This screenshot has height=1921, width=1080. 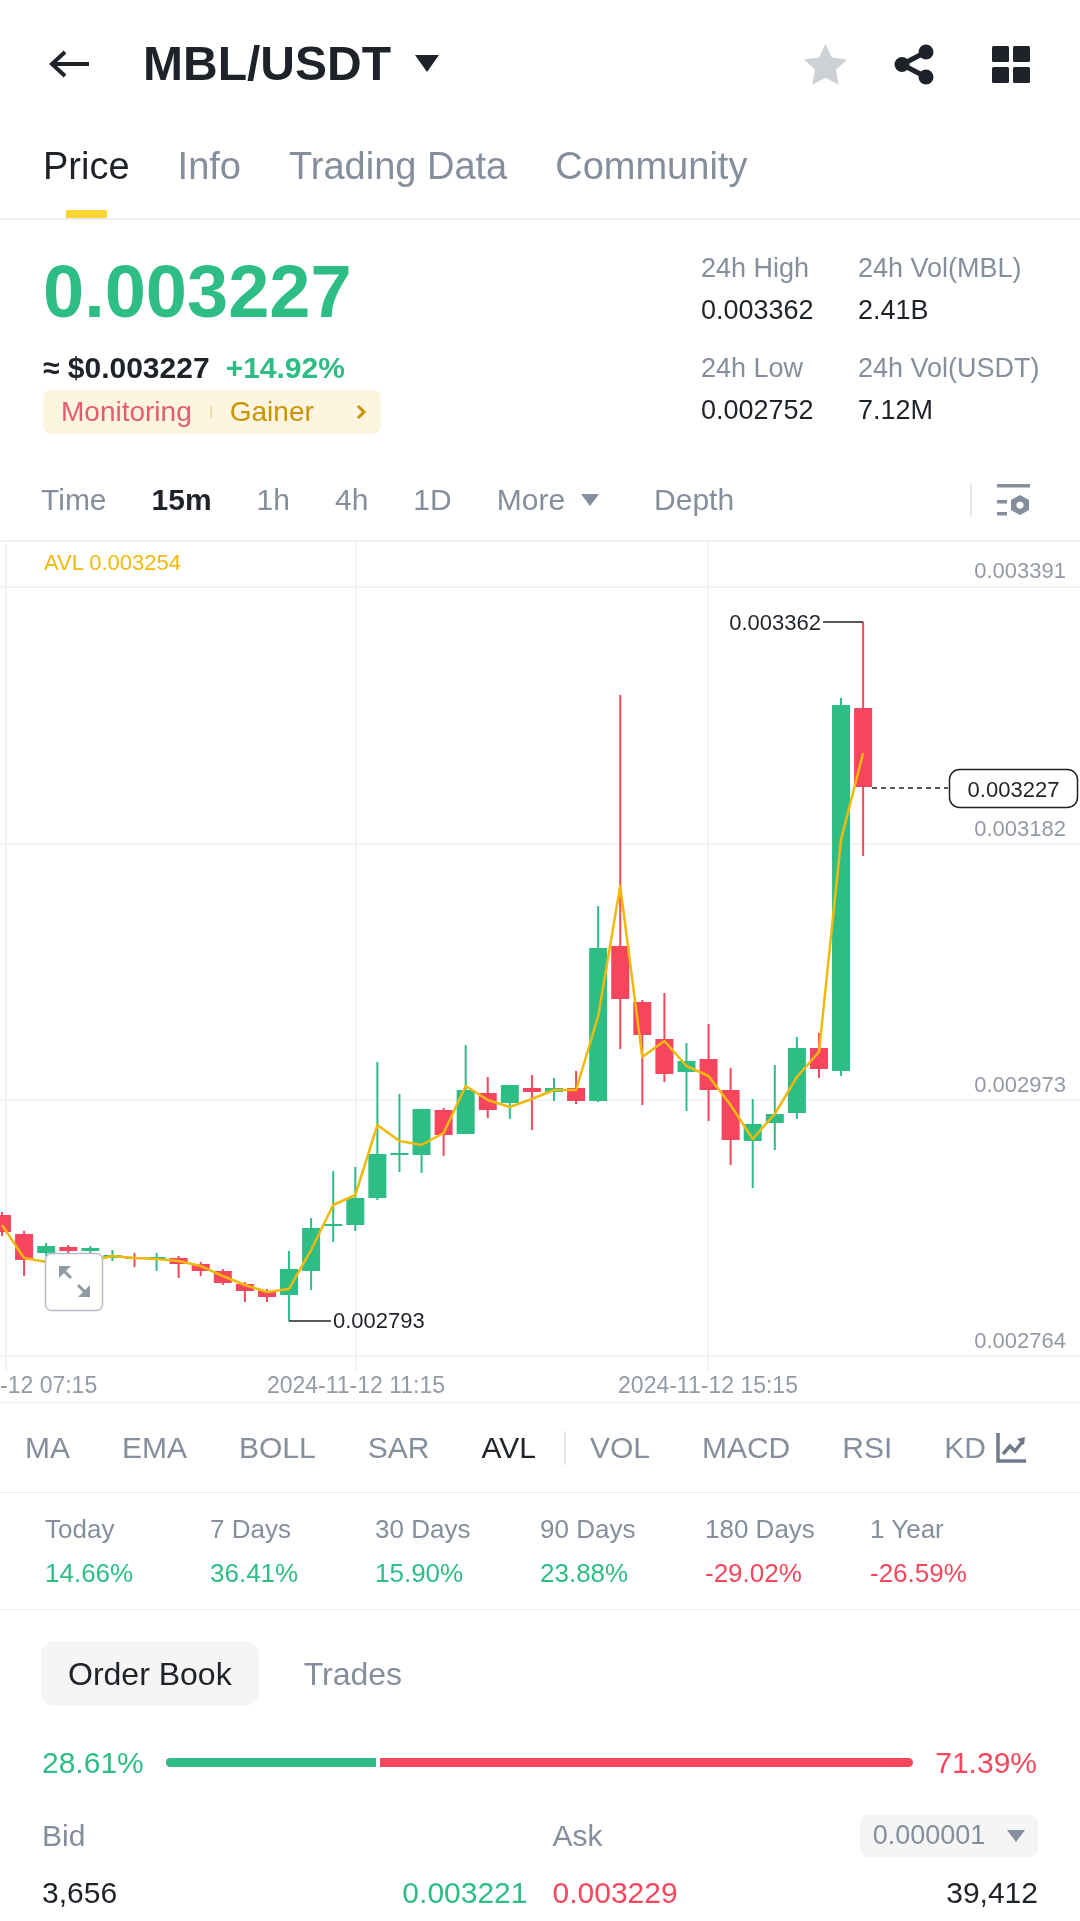 I want to click on interval-tab: 15m, so click(x=181, y=500).